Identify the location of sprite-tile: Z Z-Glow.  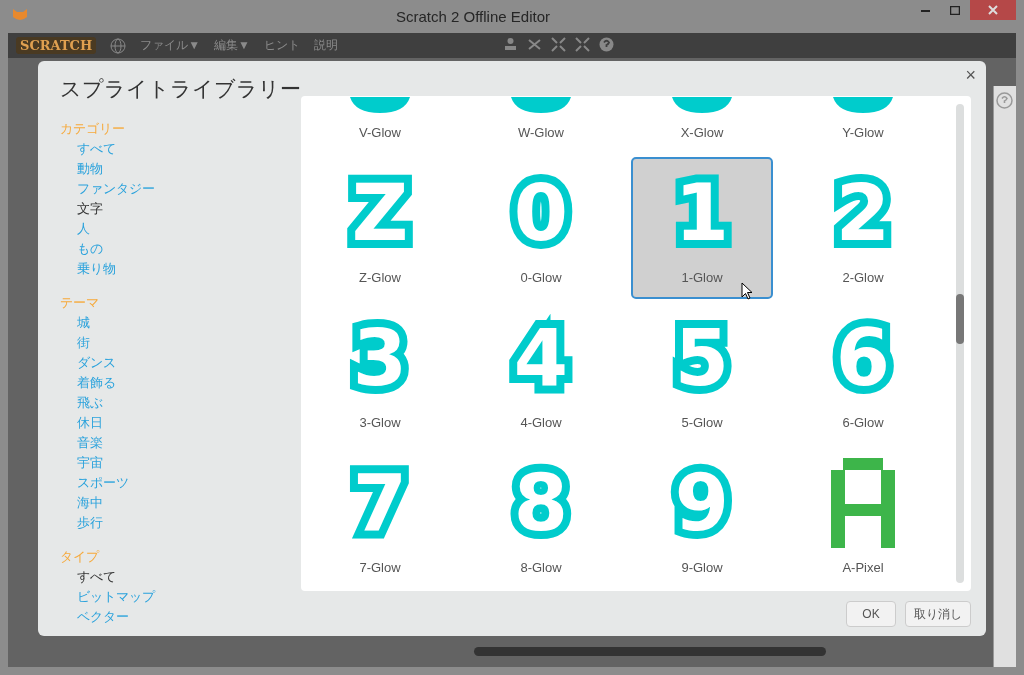
(380, 228).